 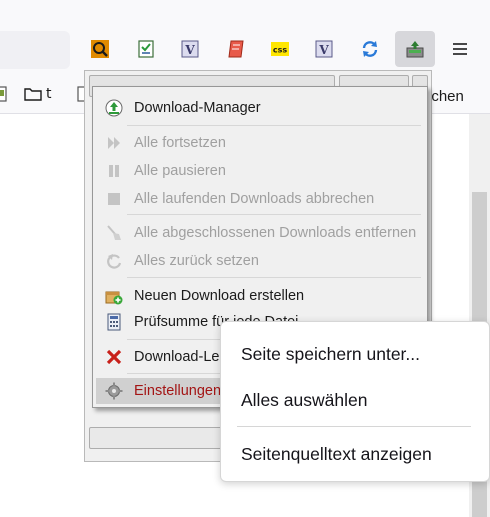 I want to click on menu-item-label: Alle fortsetzen, so click(x=180, y=143).